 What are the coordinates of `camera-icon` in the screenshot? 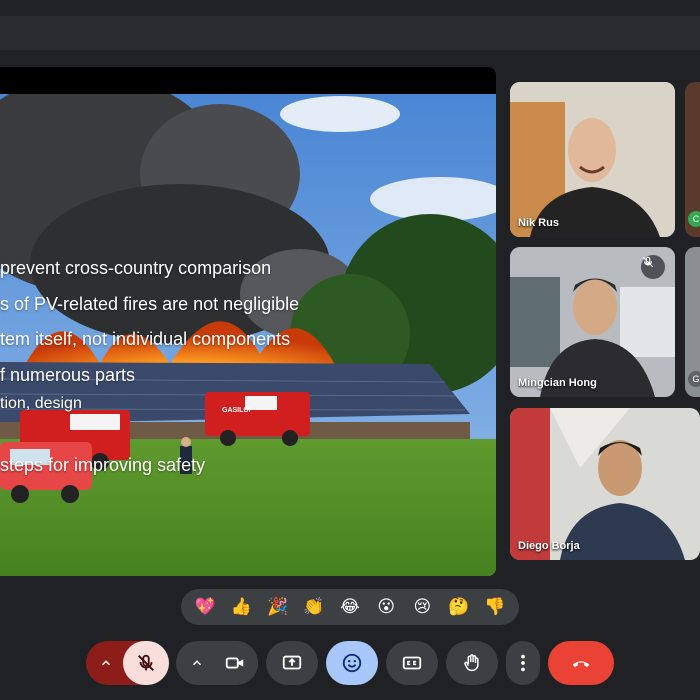 It's located at (234, 663).